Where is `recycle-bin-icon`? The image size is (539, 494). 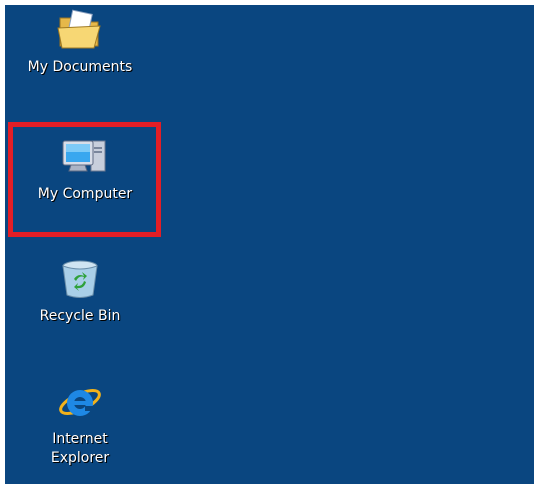 recycle-bin-icon is located at coordinates (80, 279).